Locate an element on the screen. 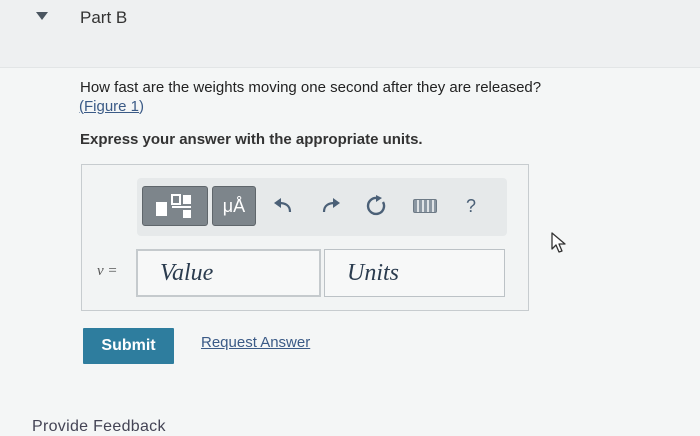  figure-link-text: Figure 1 is located at coordinates (111, 106).